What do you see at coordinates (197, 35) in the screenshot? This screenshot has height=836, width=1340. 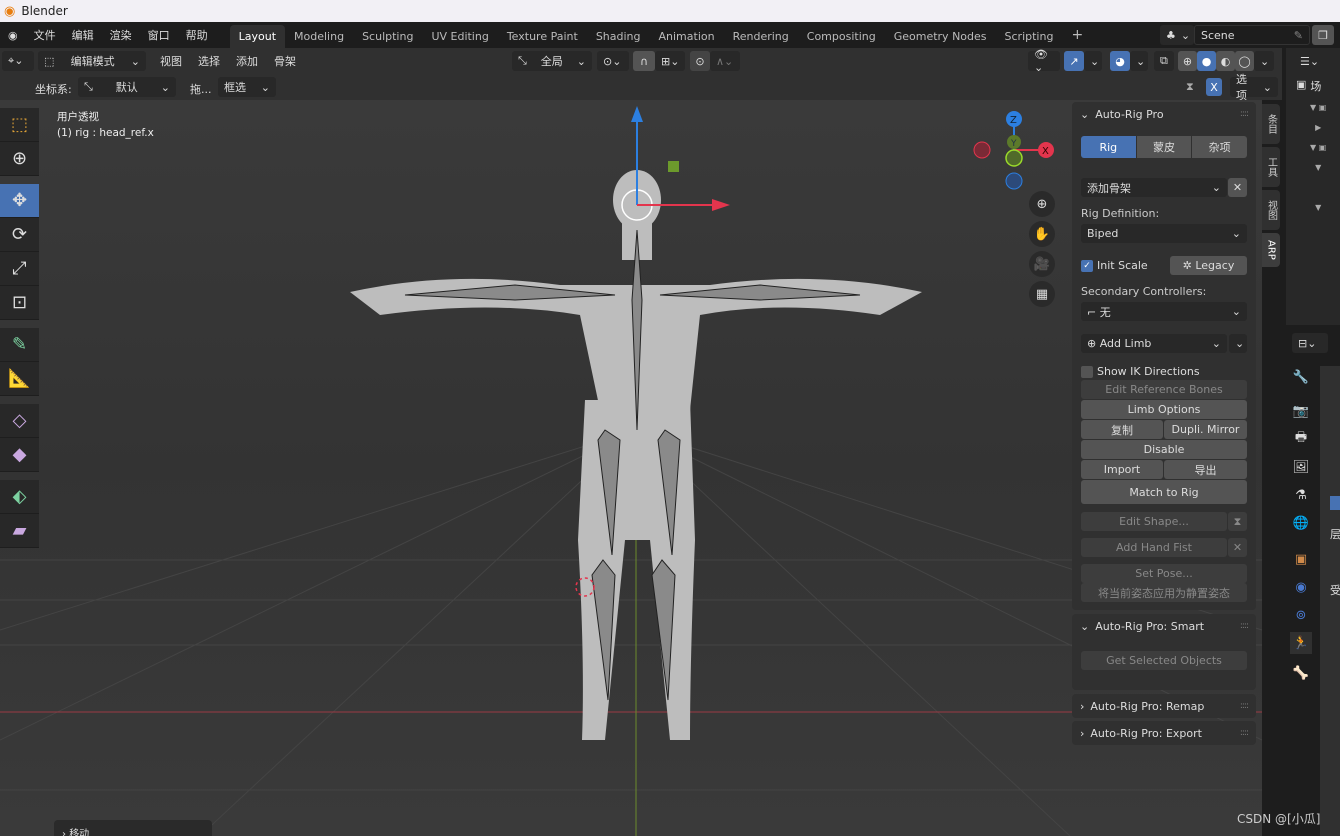 I see `menu-help: 帮助` at bounding box center [197, 35].